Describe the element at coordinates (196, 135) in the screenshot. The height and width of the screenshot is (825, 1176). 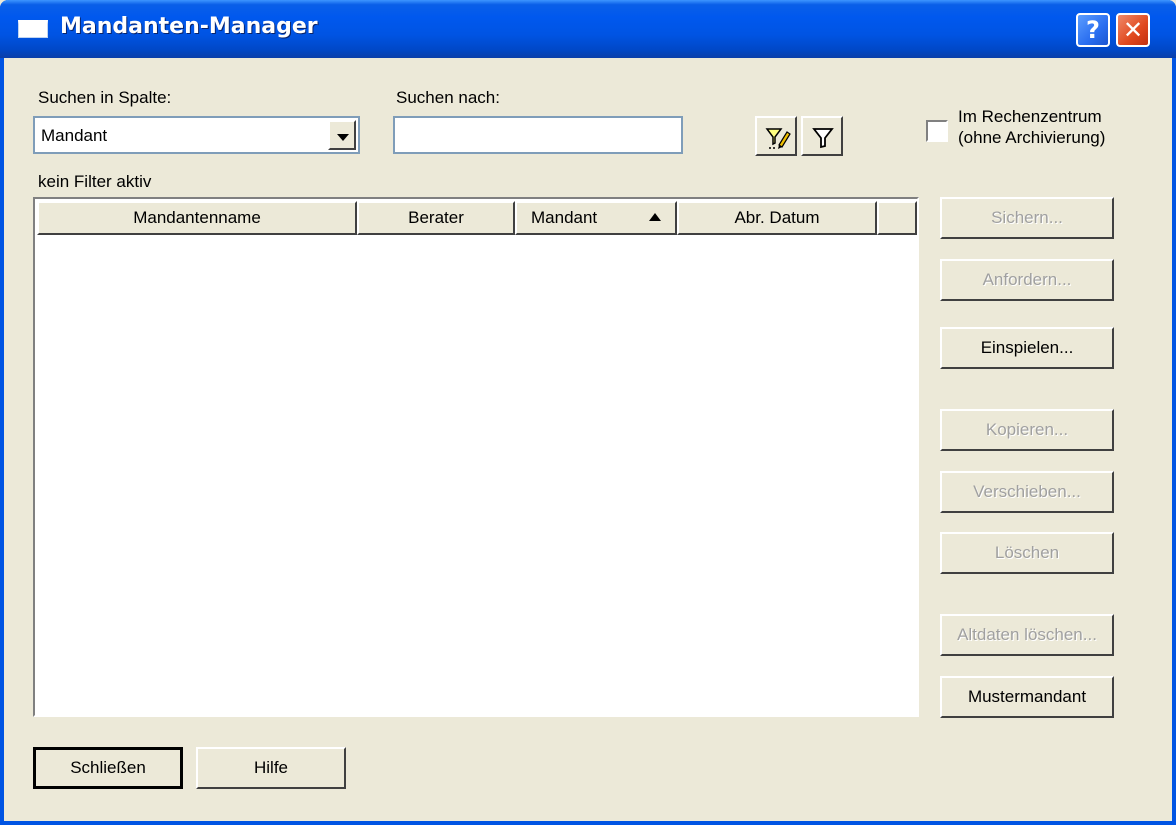
I see `search-column-select: Mandant` at that location.